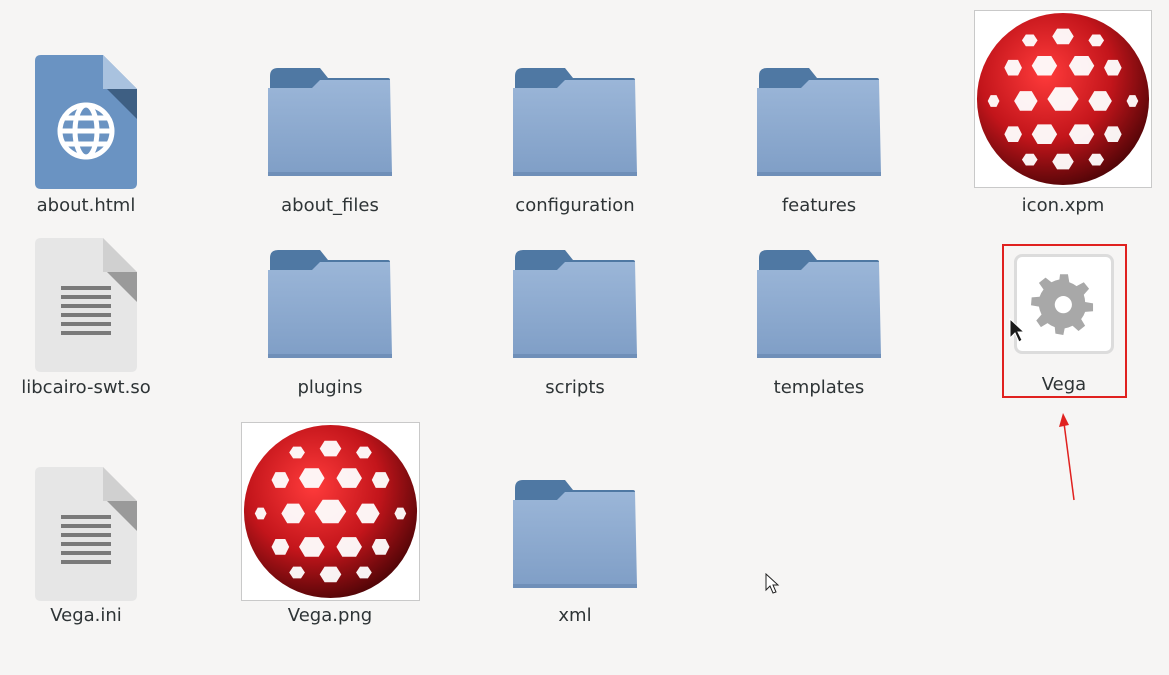 The height and width of the screenshot is (675, 1169). Describe the element at coordinates (86, 205) in the screenshot. I see `file-label: about.html` at that location.